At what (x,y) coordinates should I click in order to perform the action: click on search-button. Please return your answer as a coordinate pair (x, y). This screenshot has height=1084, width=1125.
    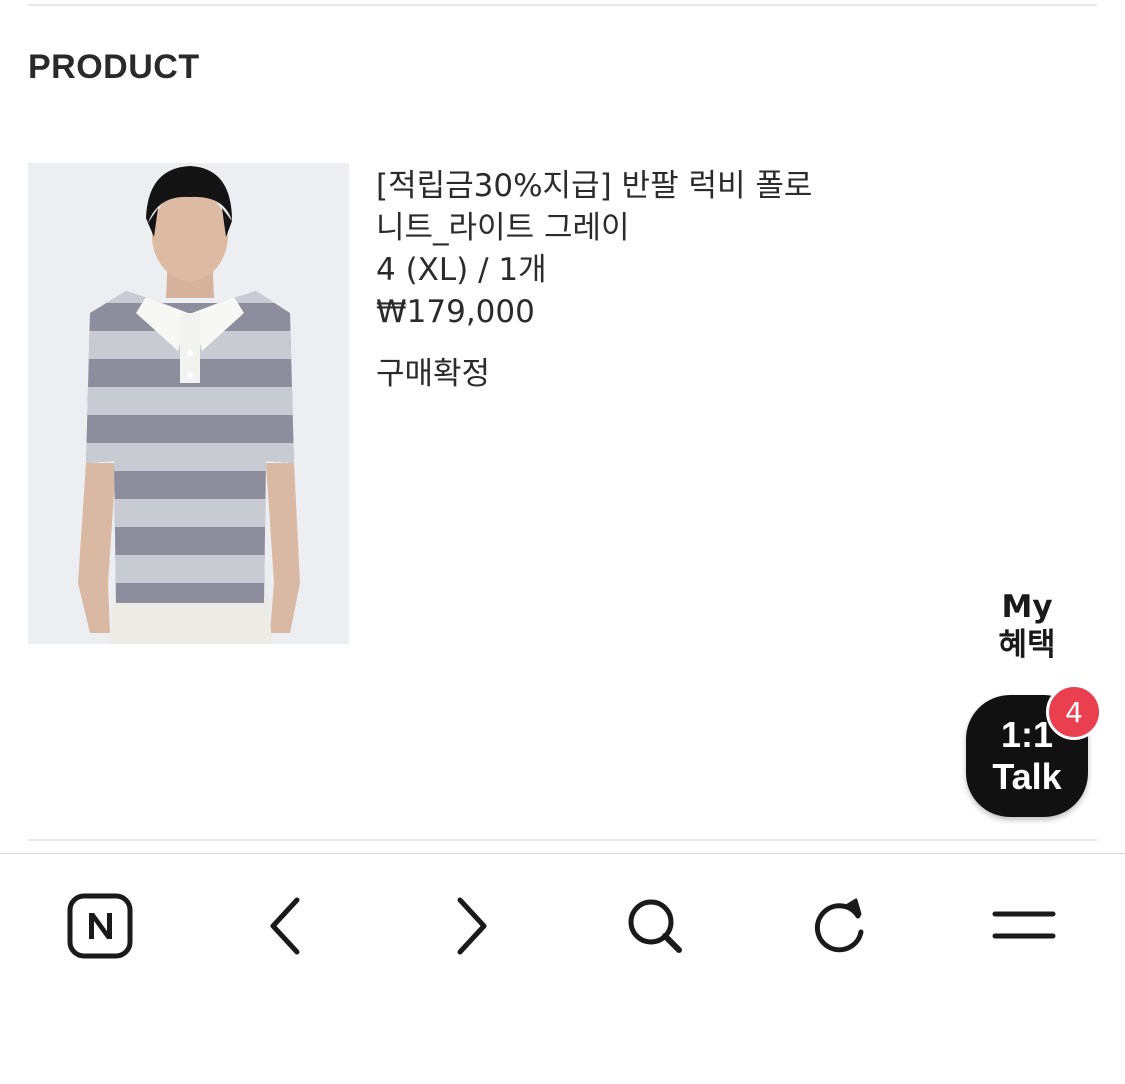
    Looking at the image, I should click on (655, 926).